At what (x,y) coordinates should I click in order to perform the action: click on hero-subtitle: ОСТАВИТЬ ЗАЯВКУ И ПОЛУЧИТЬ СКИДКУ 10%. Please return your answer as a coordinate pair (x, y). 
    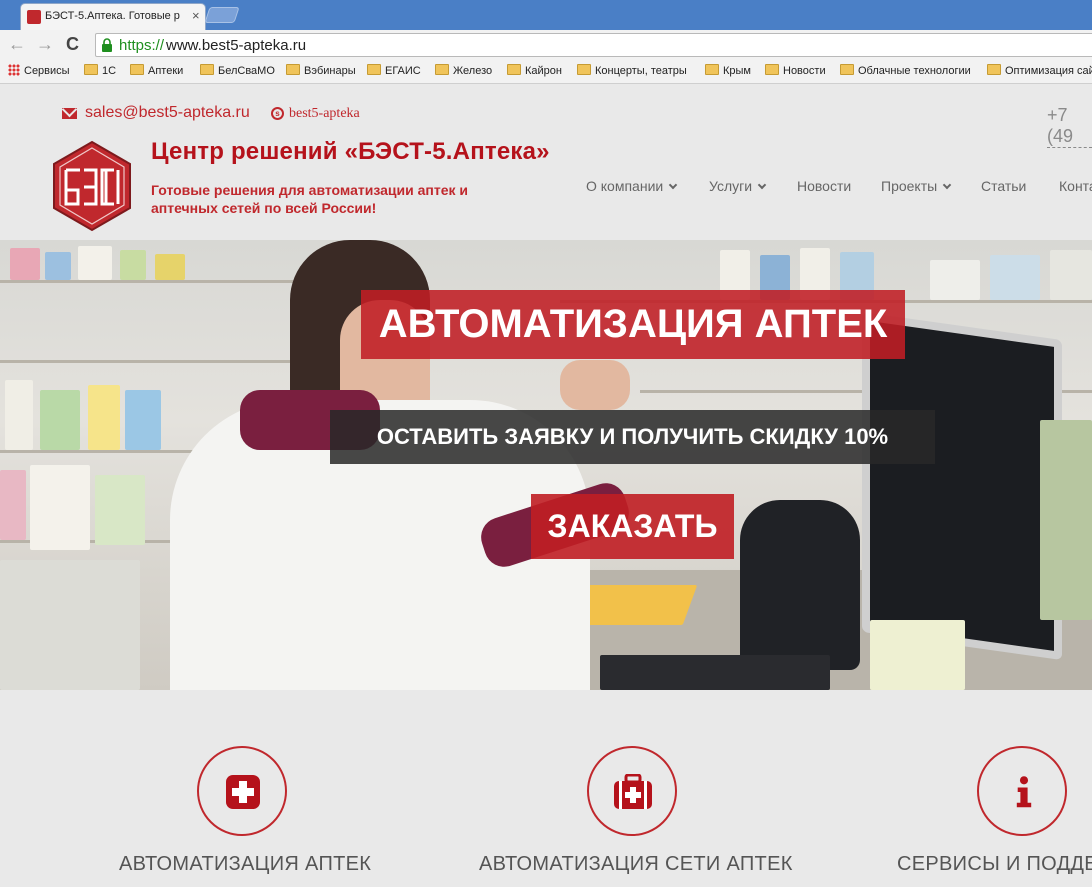
    Looking at the image, I should click on (632, 437).